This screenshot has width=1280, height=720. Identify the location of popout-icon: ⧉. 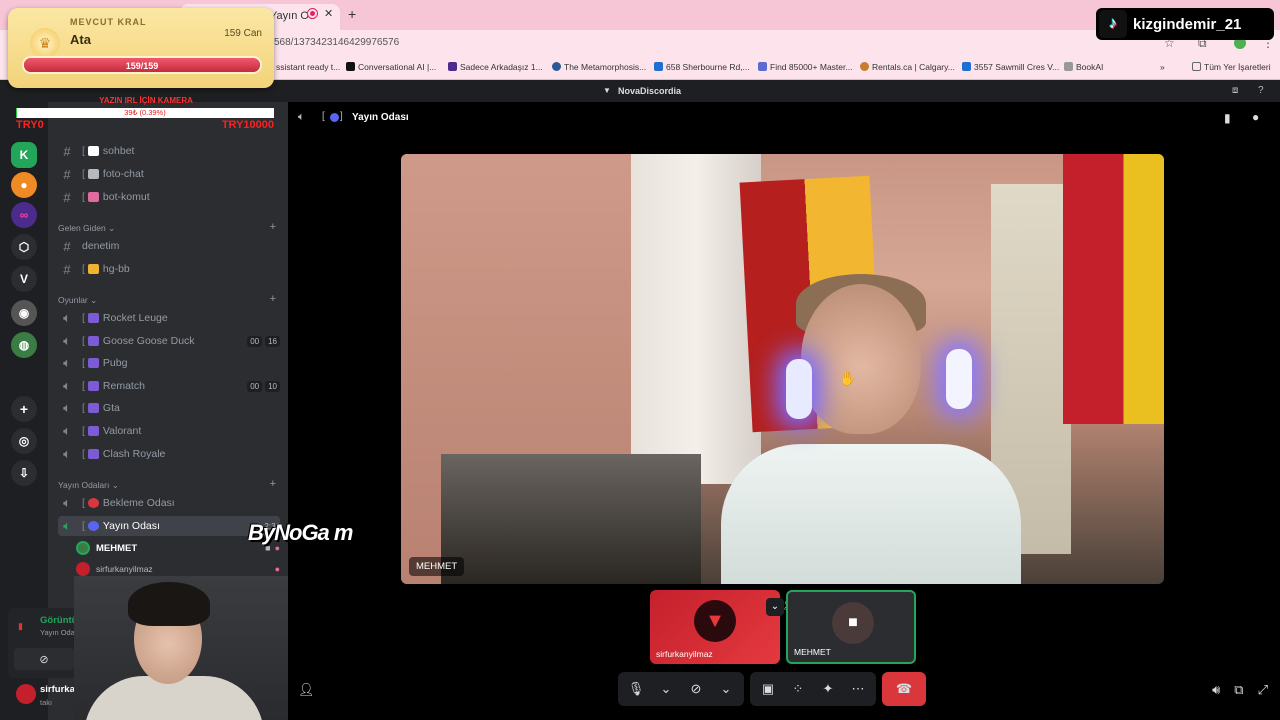
(1238, 690).